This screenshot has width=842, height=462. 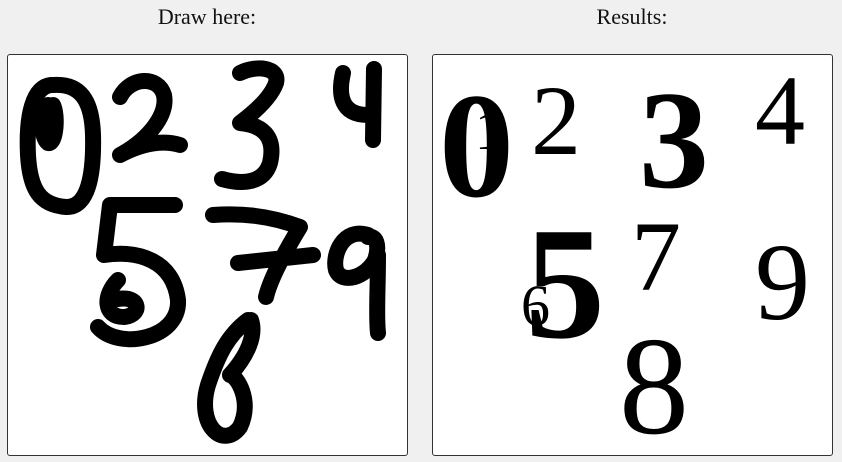 What do you see at coordinates (654, 382) in the screenshot?
I see `result-digit-8: 8` at bounding box center [654, 382].